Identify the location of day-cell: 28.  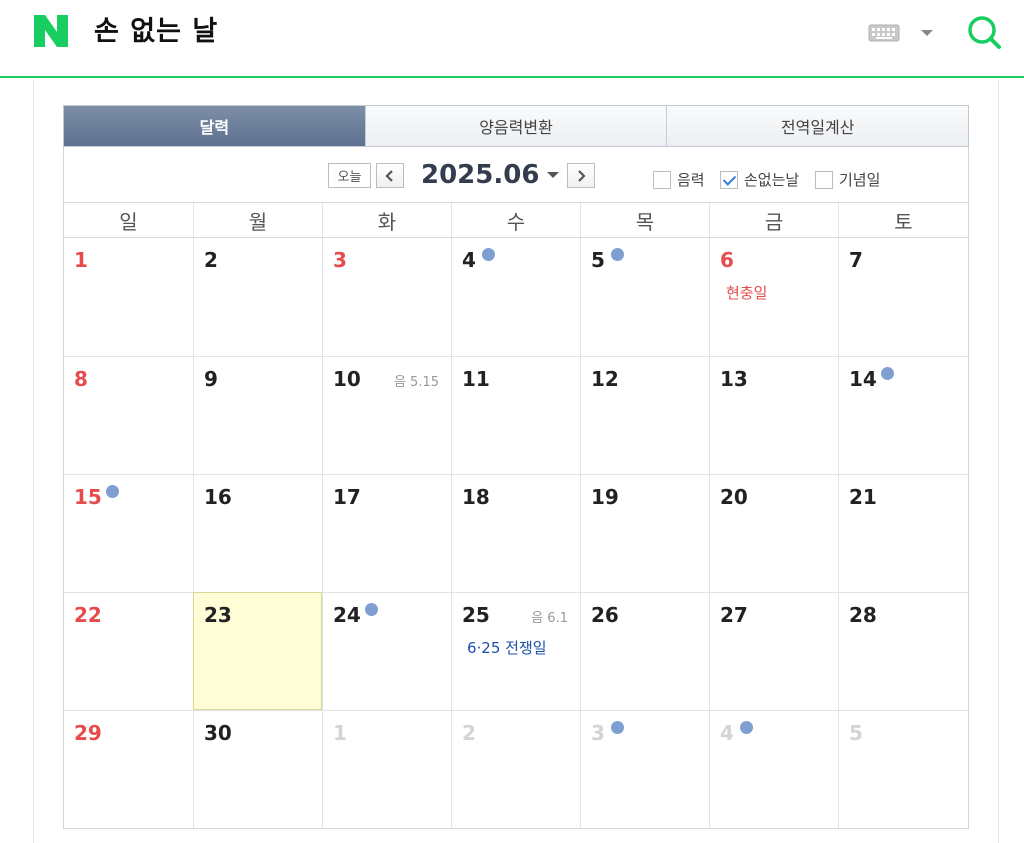
(903, 651).